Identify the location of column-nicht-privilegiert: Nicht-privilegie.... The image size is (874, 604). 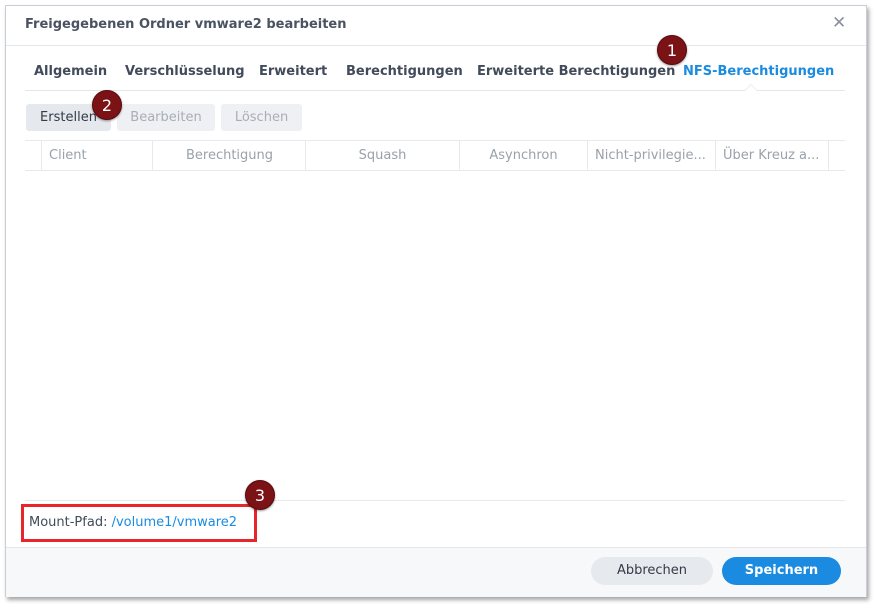
(651, 155).